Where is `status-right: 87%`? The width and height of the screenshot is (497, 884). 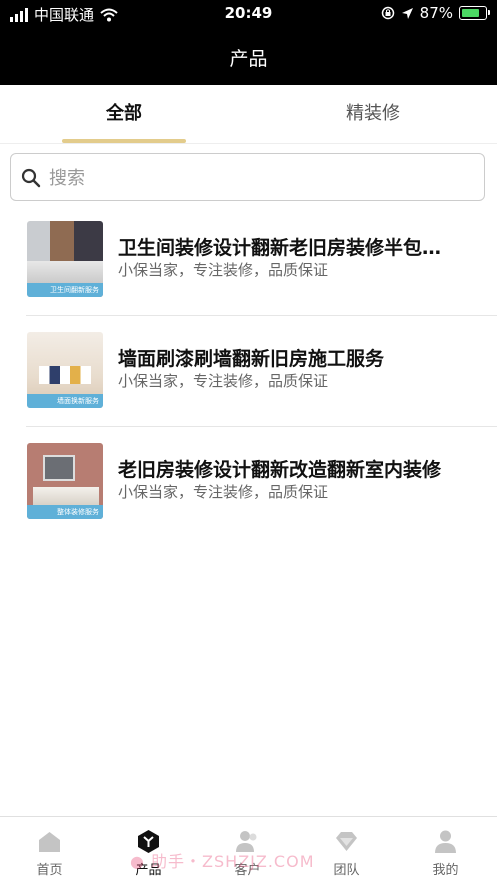 status-right: 87% is located at coordinates (435, 13).